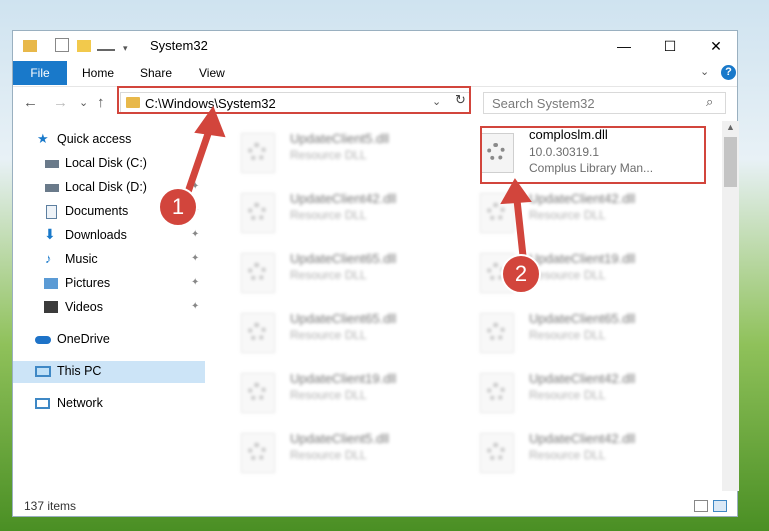 This screenshot has width=769, height=531. I want to click on arrow-2-shaft, so click(520, 228).